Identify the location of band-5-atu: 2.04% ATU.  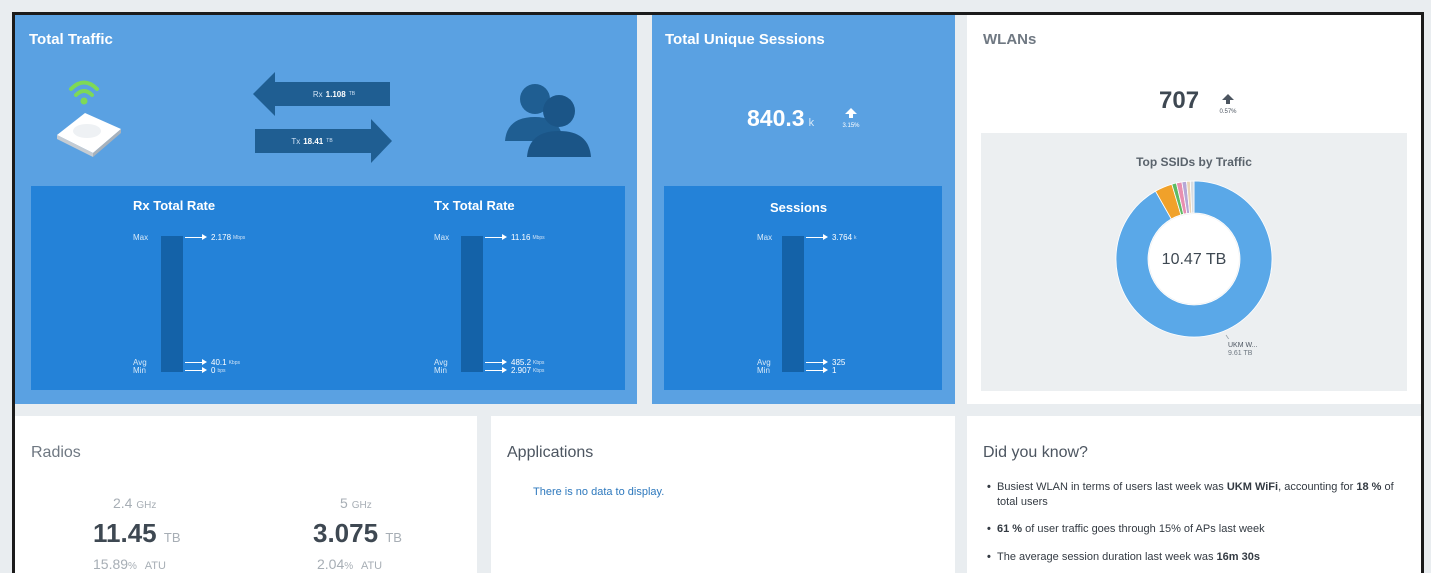
(350, 564).